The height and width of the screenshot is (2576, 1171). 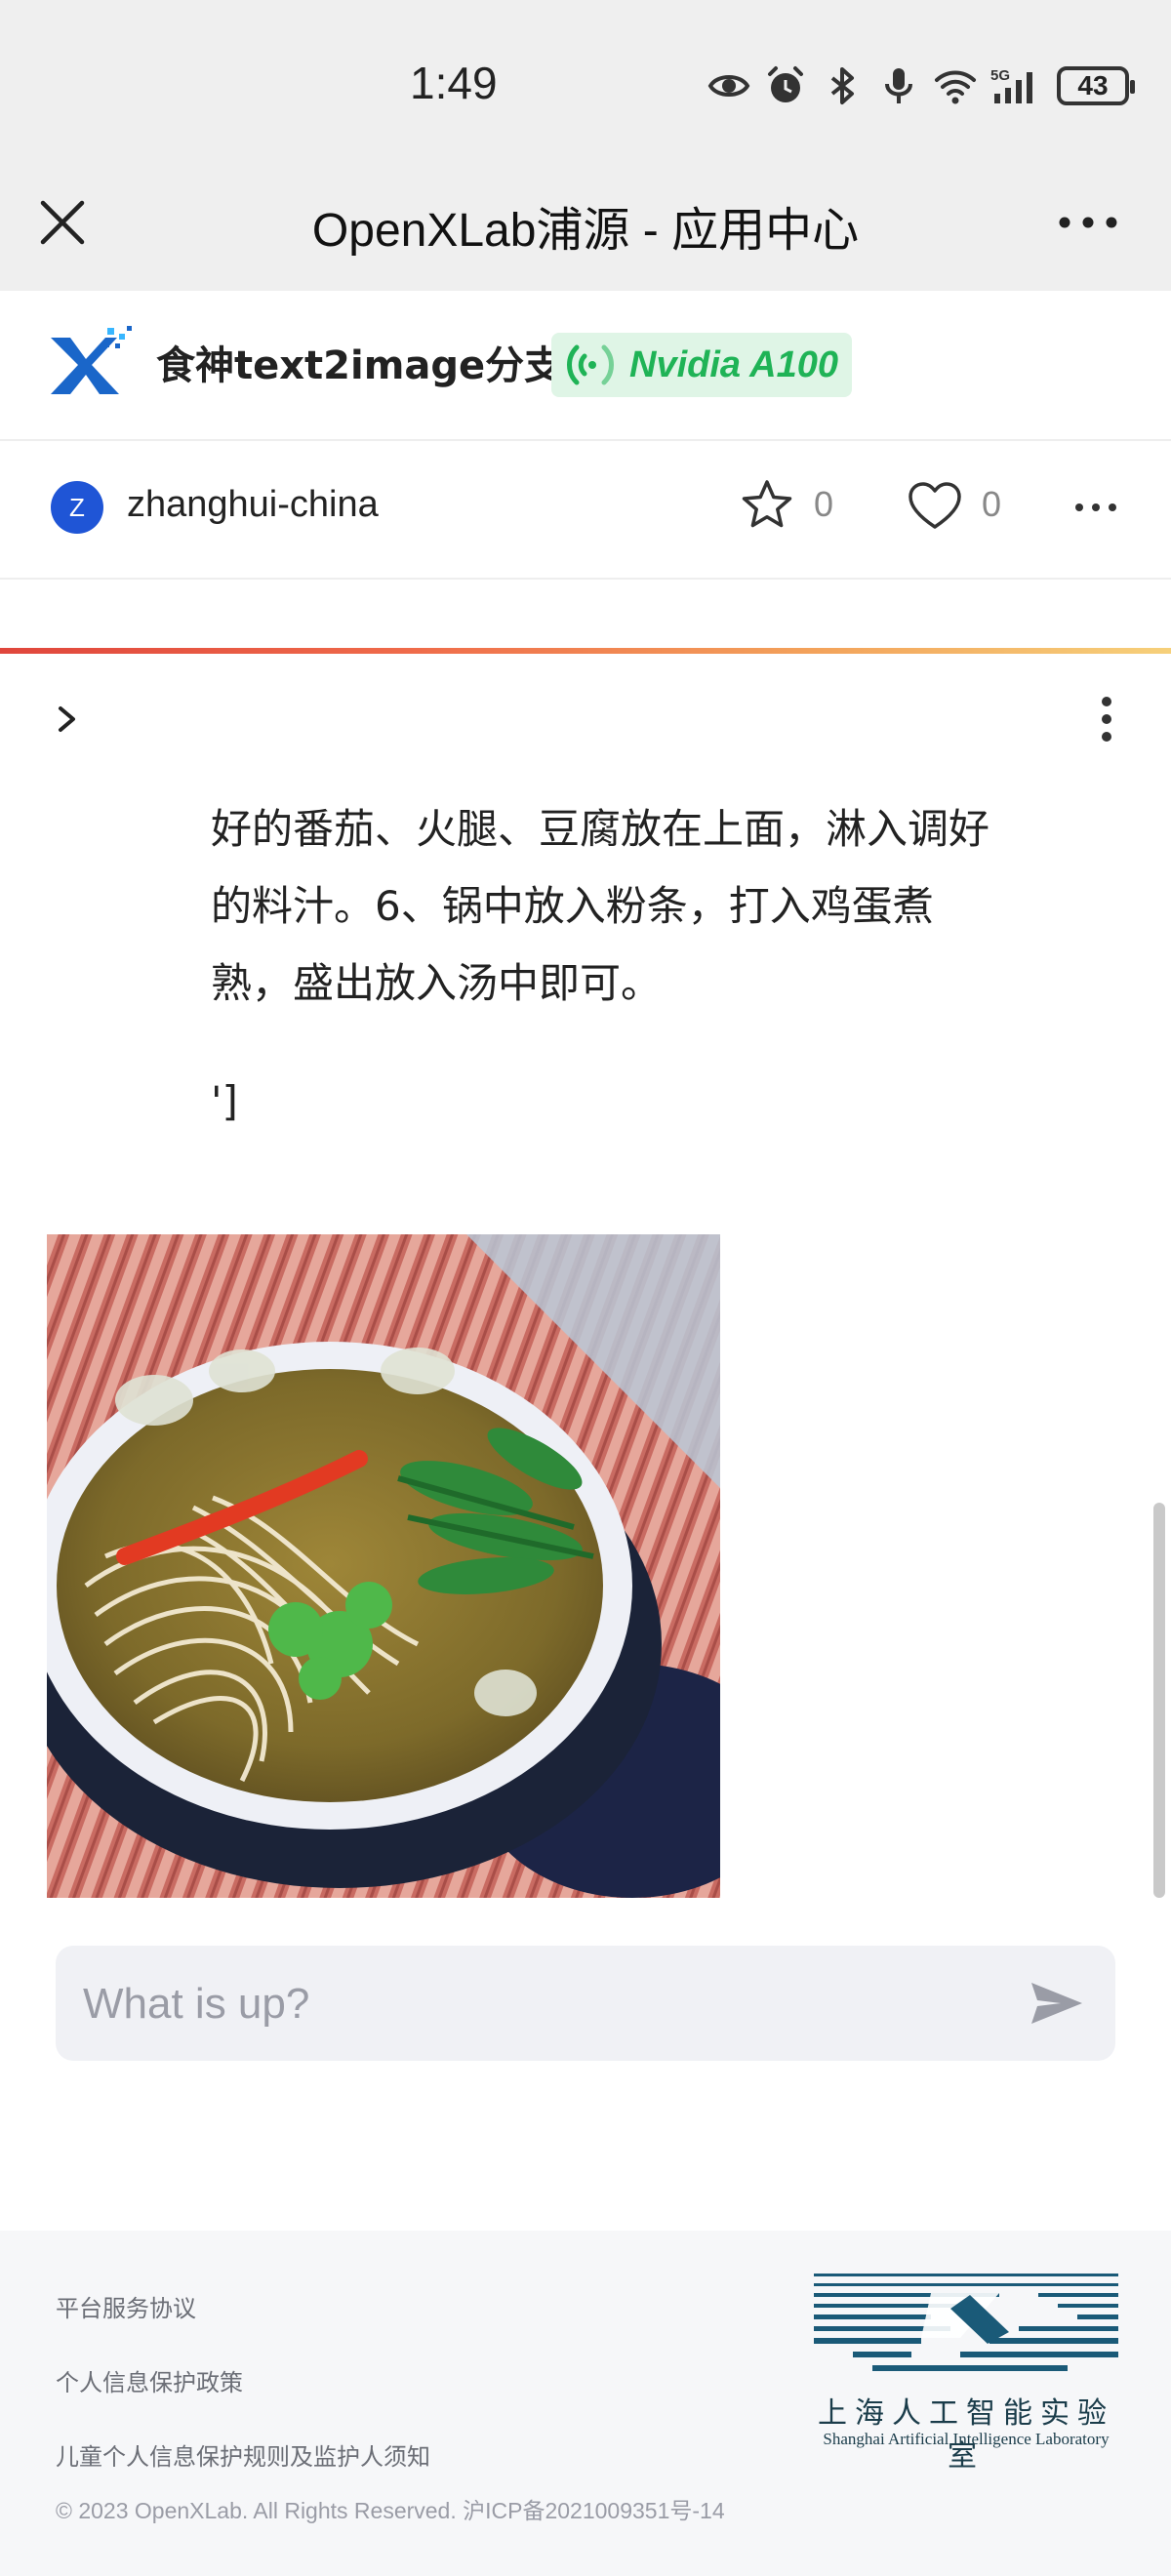 What do you see at coordinates (360, 365) in the screenshot?
I see `app-name: 食神text2image分支` at bounding box center [360, 365].